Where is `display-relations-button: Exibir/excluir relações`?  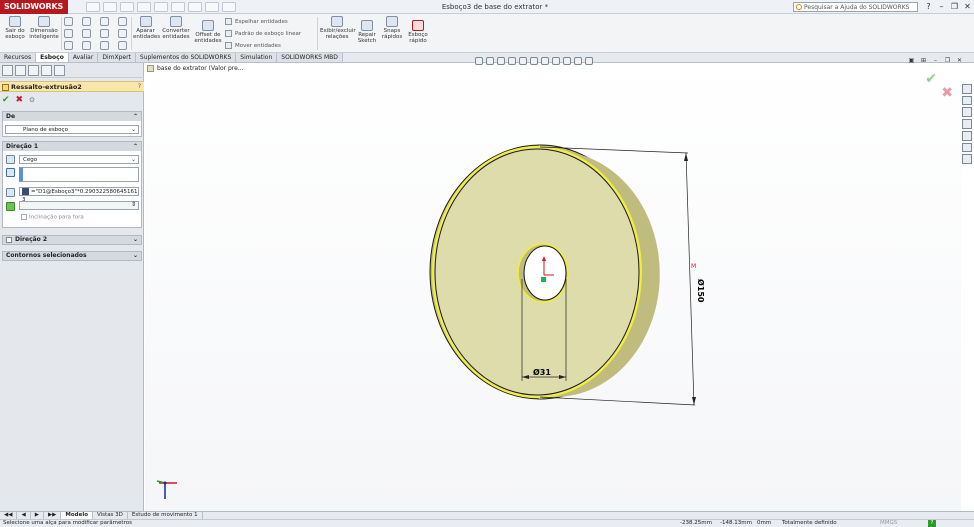 display-relations-button: Exibir/excluir relações is located at coordinates (338, 28).